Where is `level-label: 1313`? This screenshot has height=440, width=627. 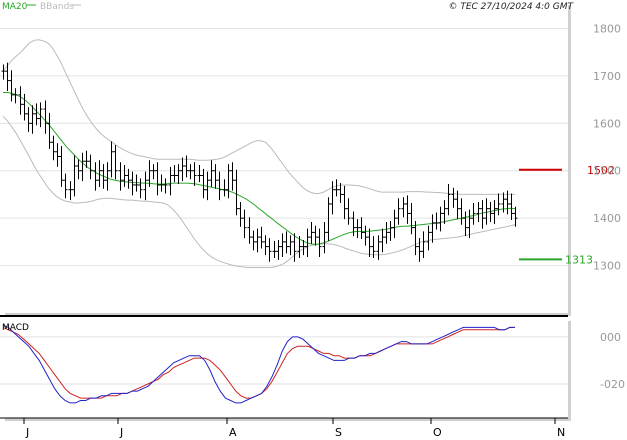
level-label: 1313 is located at coordinates (579, 259).